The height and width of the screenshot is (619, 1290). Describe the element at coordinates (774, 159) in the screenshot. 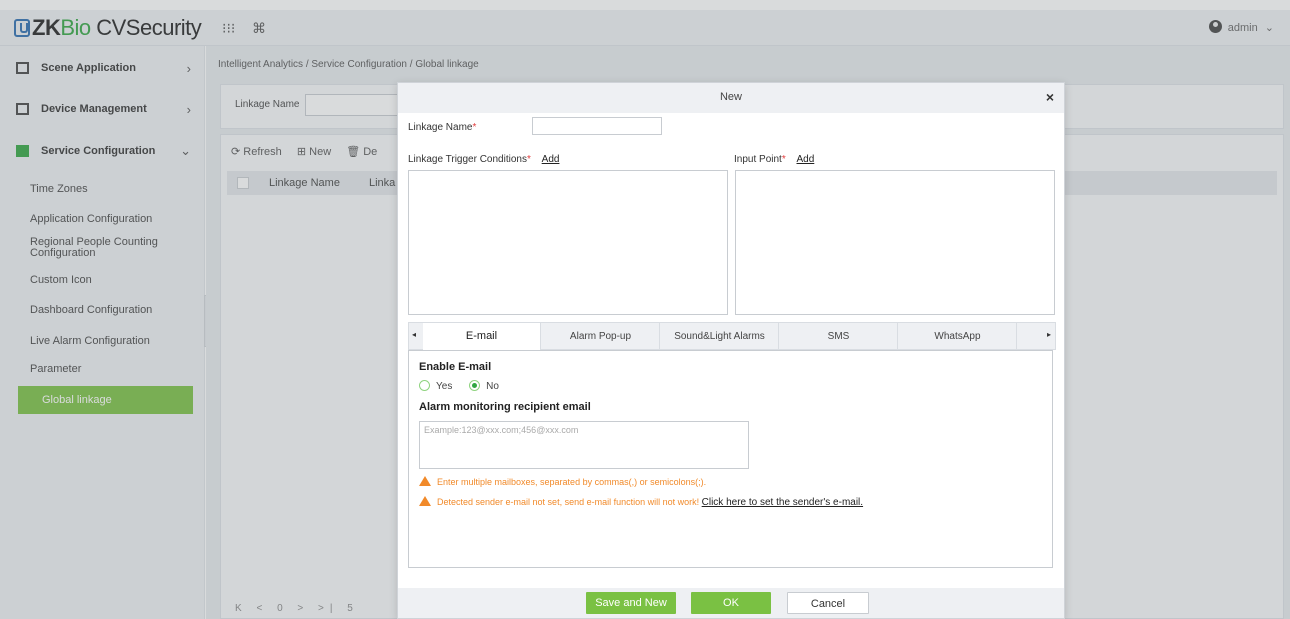

I see `input-point-label: Input Point* Add` at that location.